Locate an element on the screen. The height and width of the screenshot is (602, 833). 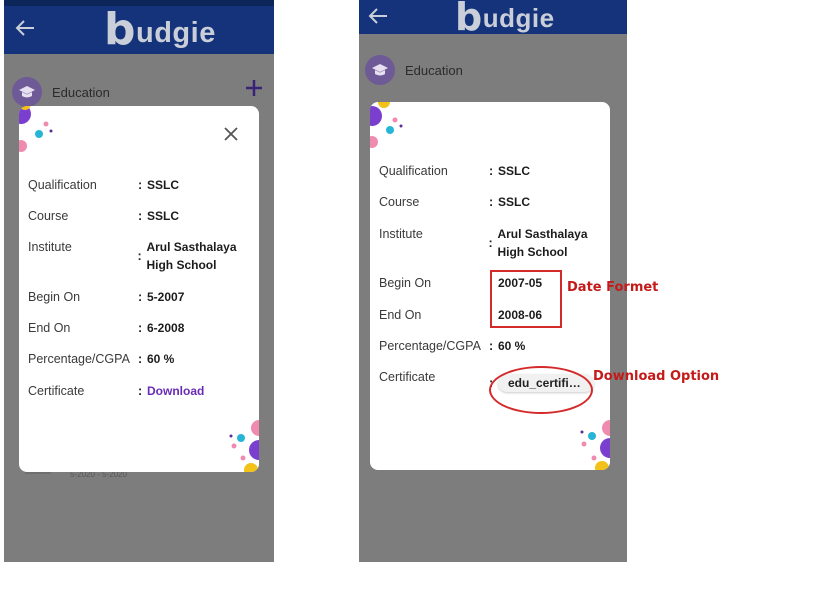
certificate-row: Certificate : Download is located at coordinates (116, 391).